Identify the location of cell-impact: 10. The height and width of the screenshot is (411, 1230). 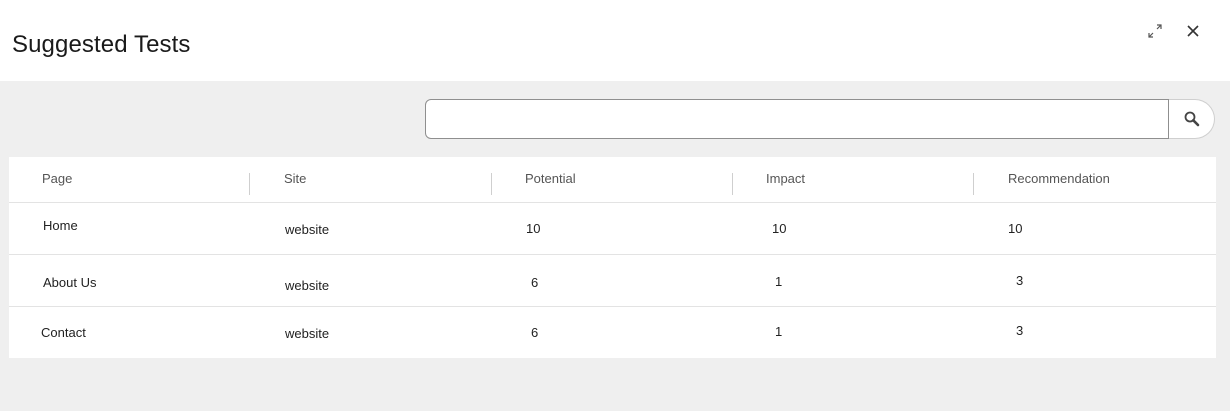
(779, 228).